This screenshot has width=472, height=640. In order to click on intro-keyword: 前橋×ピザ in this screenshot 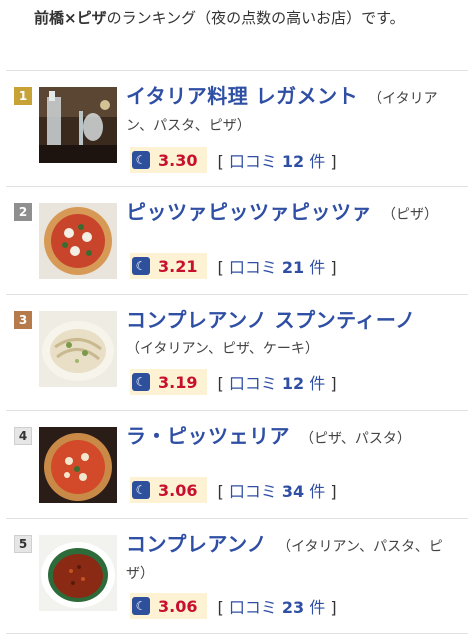, I will do `click(70, 18)`.